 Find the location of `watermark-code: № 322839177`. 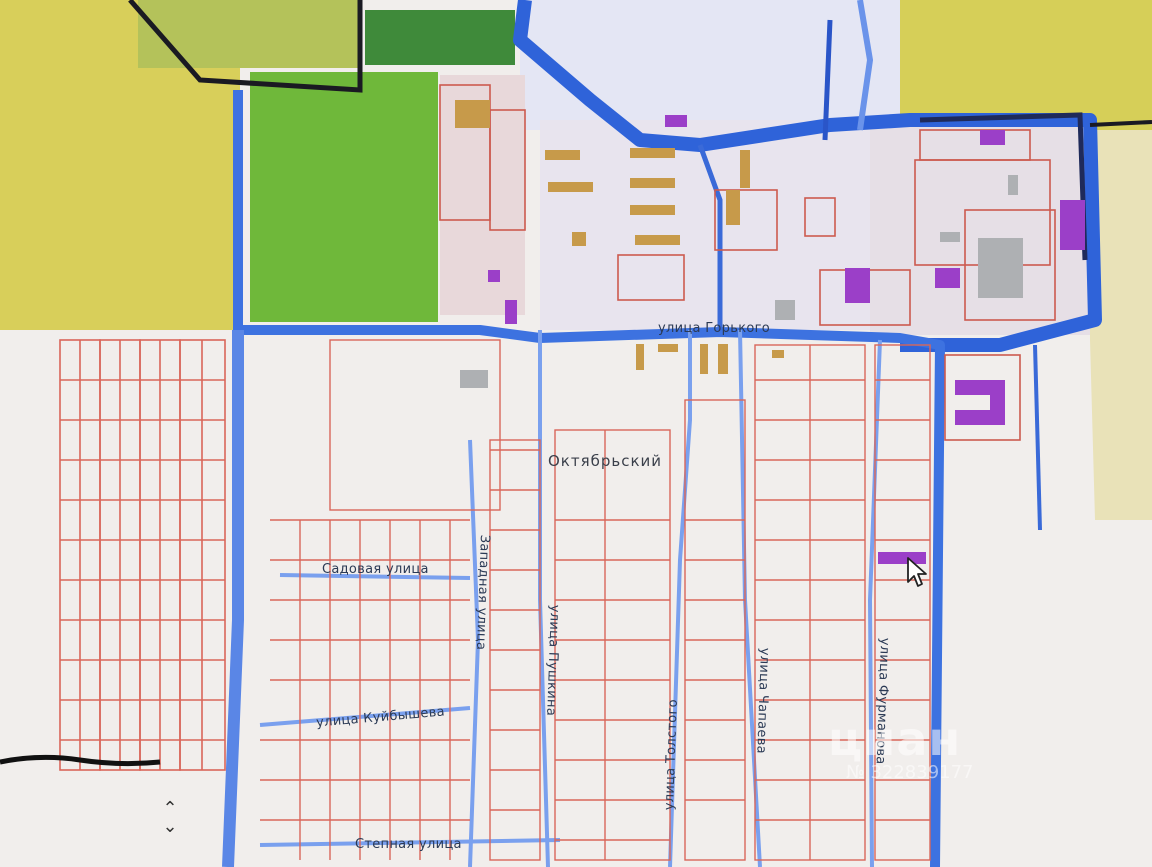

watermark-code: № 322839177 is located at coordinates (910, 772).